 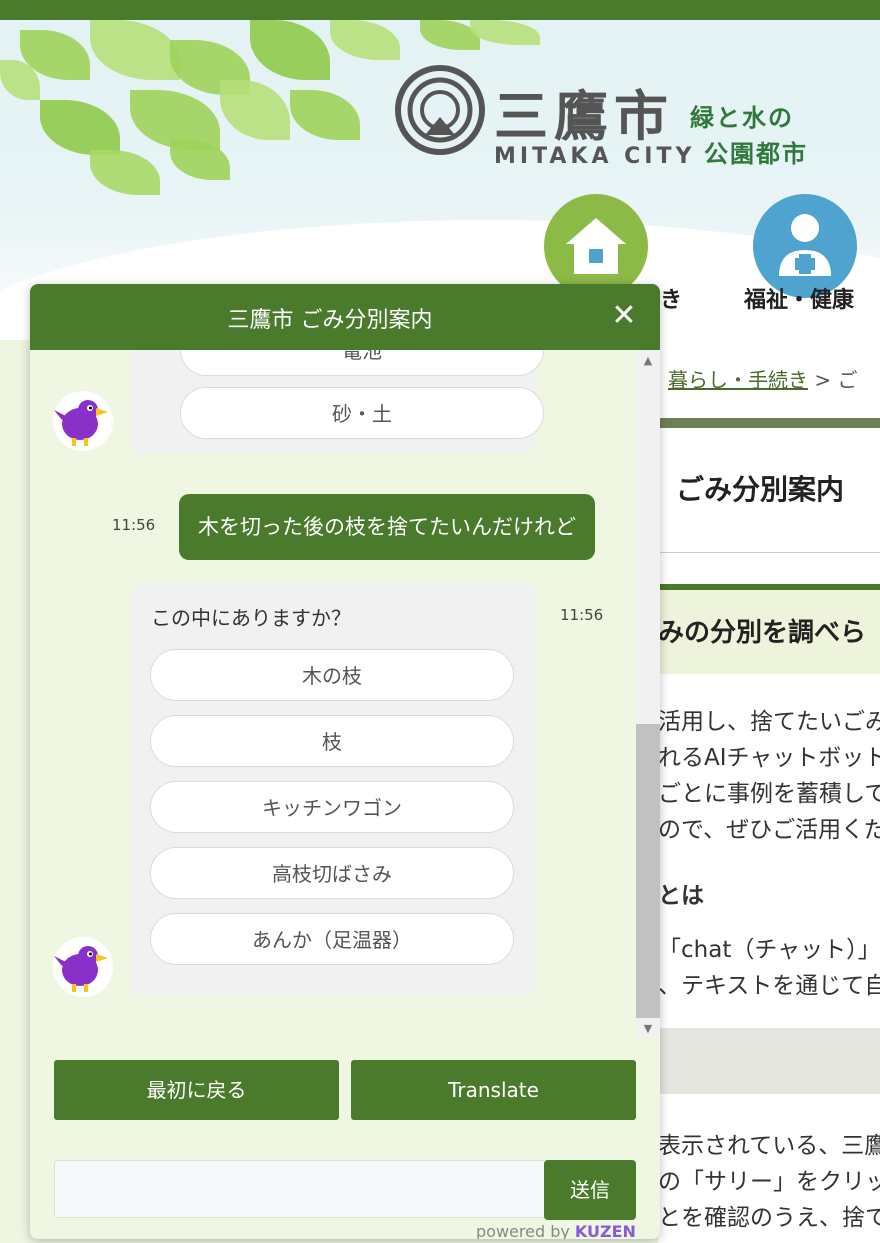 I want to click on nav-house-button, so click(x=596, y=246).